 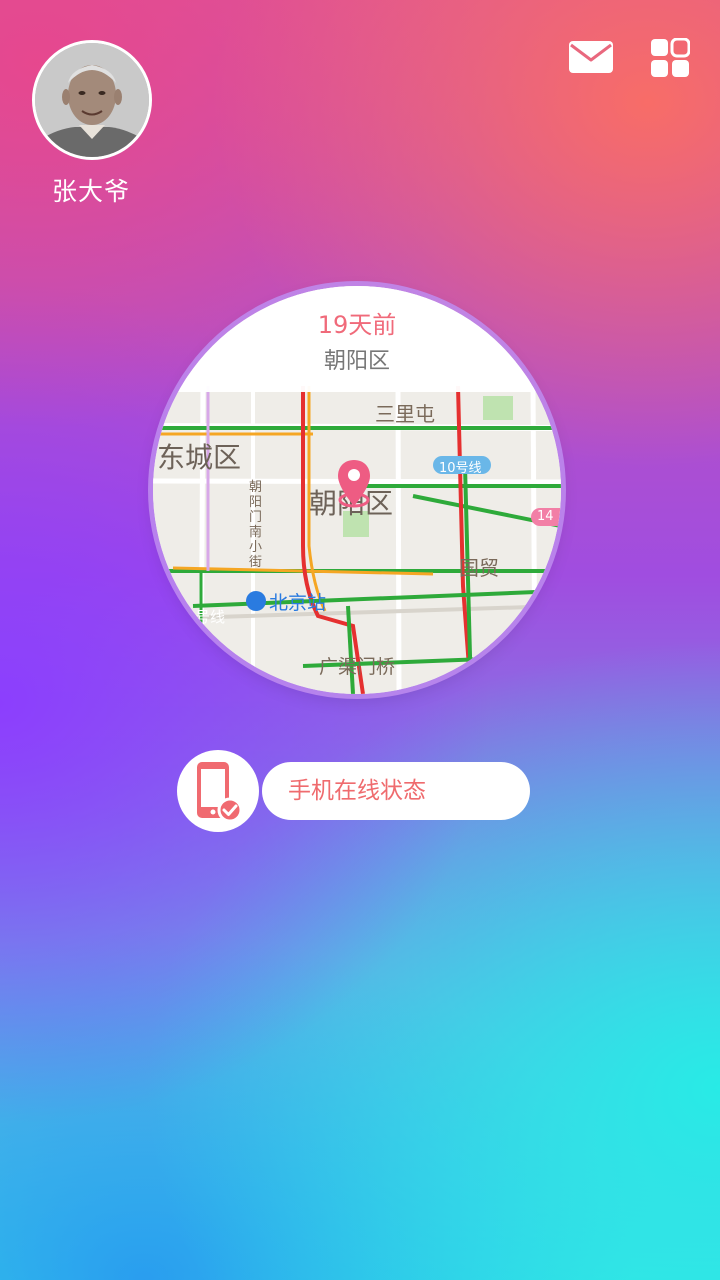 What do you see at coordinates (90, 191) in the screenshot?
I see `user-name: 张大爷` at bounding box center [90, 191].